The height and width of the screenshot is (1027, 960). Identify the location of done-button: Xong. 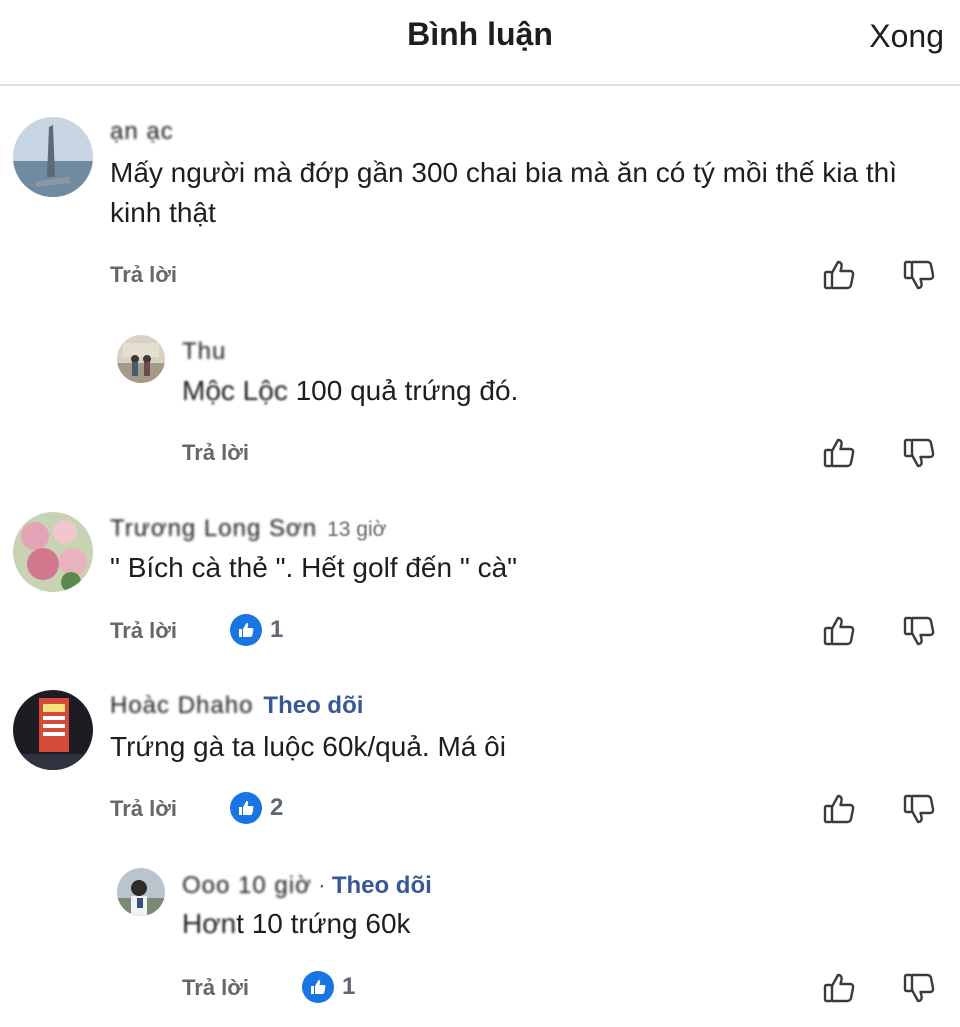
(906, 36).